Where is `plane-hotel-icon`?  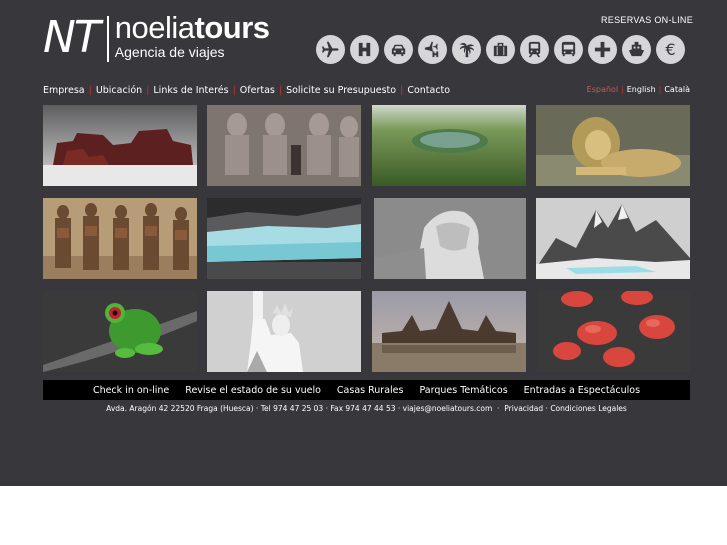 plane-hotel-icon is located at coordinates (432, 49).